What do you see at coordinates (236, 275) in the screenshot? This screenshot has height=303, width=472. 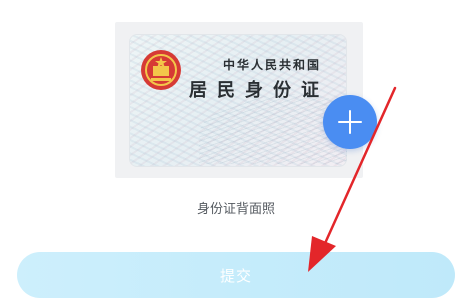 I see `submit-button: 提交` at bounding box center [236, 275].